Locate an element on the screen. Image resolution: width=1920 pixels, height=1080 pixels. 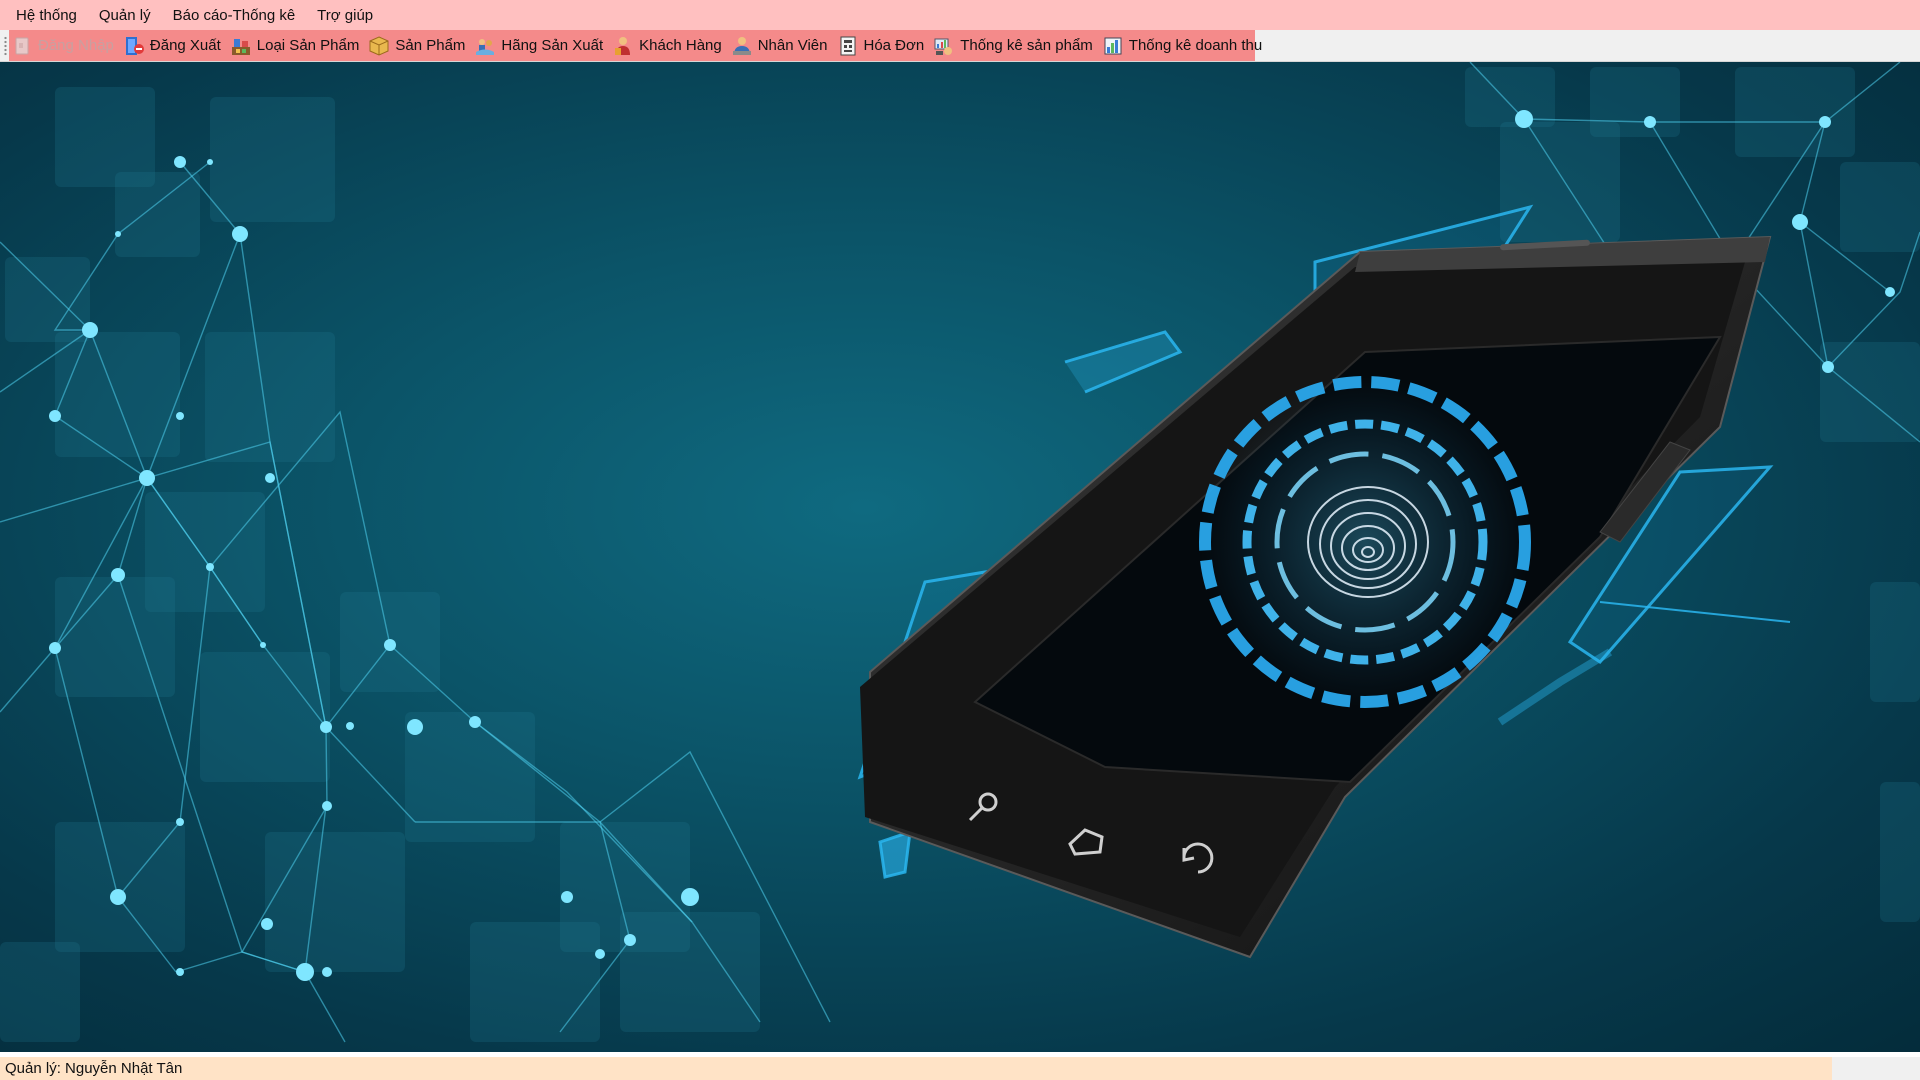
employee-label: Nhân Viên is located at coordinates (792, 45).